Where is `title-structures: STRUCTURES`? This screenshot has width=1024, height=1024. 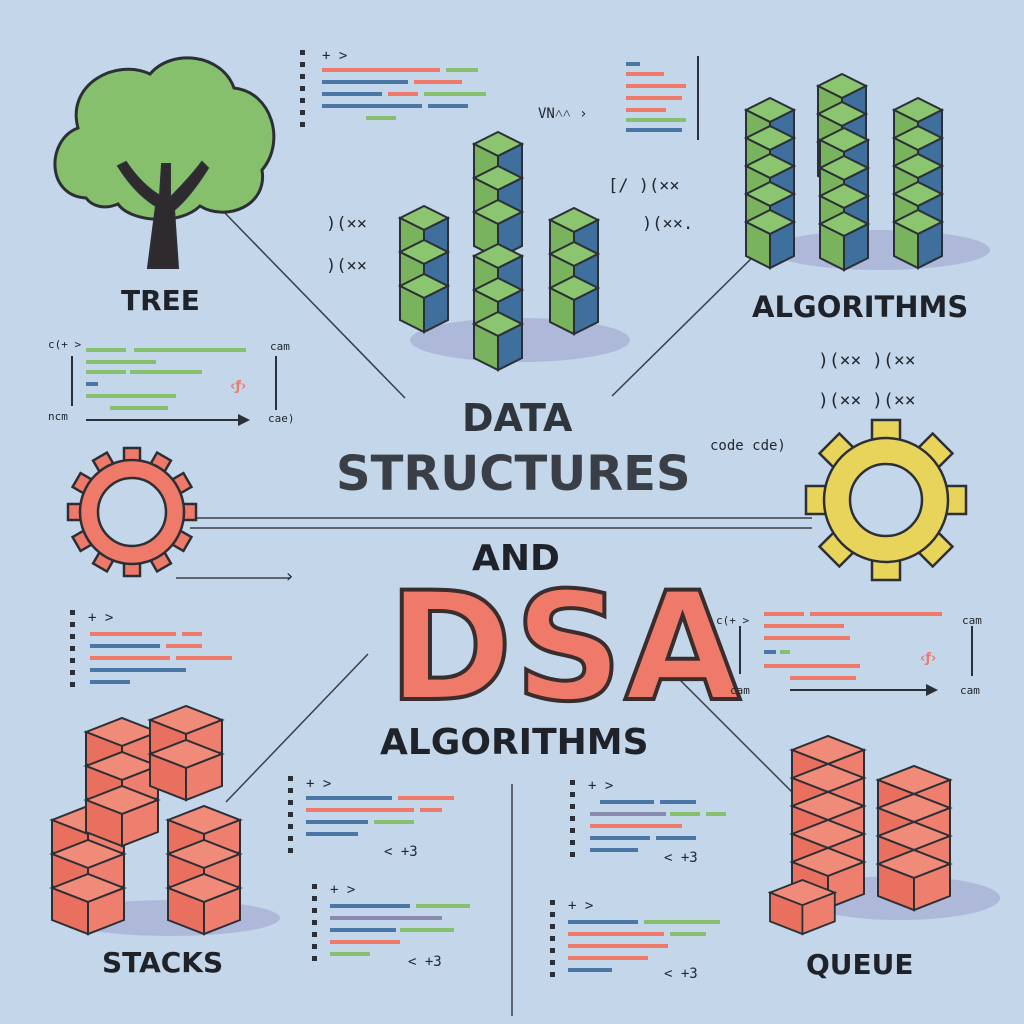
title-structures: STRUCTURES is located at coordinates (513, 474).